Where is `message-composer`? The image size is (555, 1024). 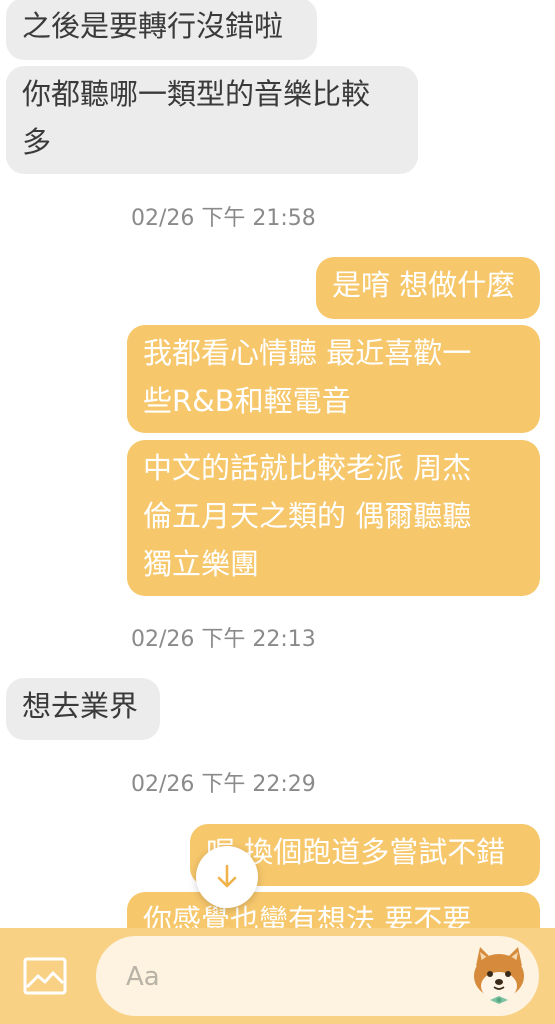
message-composer is located at coordinates (277, 976).